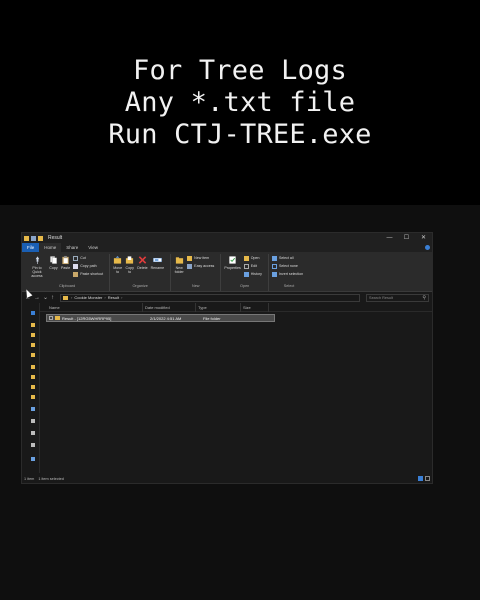  I want to click on open-button: Open, so click(252, 258).